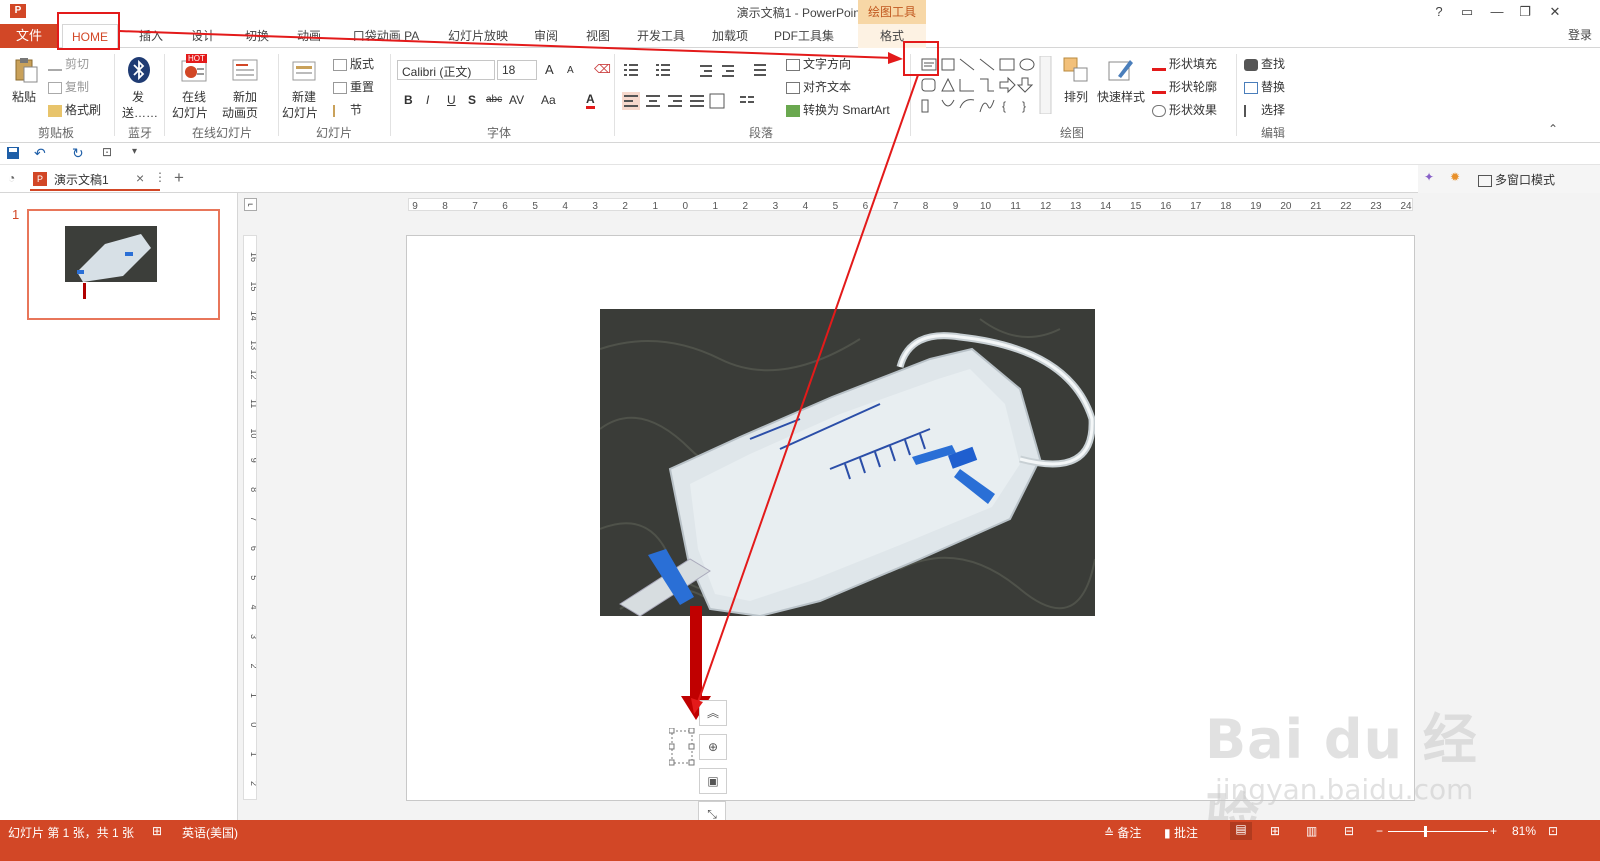 Image resolution: width=1600 pixels, height=861 pixels. What do you see at coordinates (1275, 831) in the screenshot?
I see `slide-sorter-icon: ⊞` at bounding box center [1275, 831].